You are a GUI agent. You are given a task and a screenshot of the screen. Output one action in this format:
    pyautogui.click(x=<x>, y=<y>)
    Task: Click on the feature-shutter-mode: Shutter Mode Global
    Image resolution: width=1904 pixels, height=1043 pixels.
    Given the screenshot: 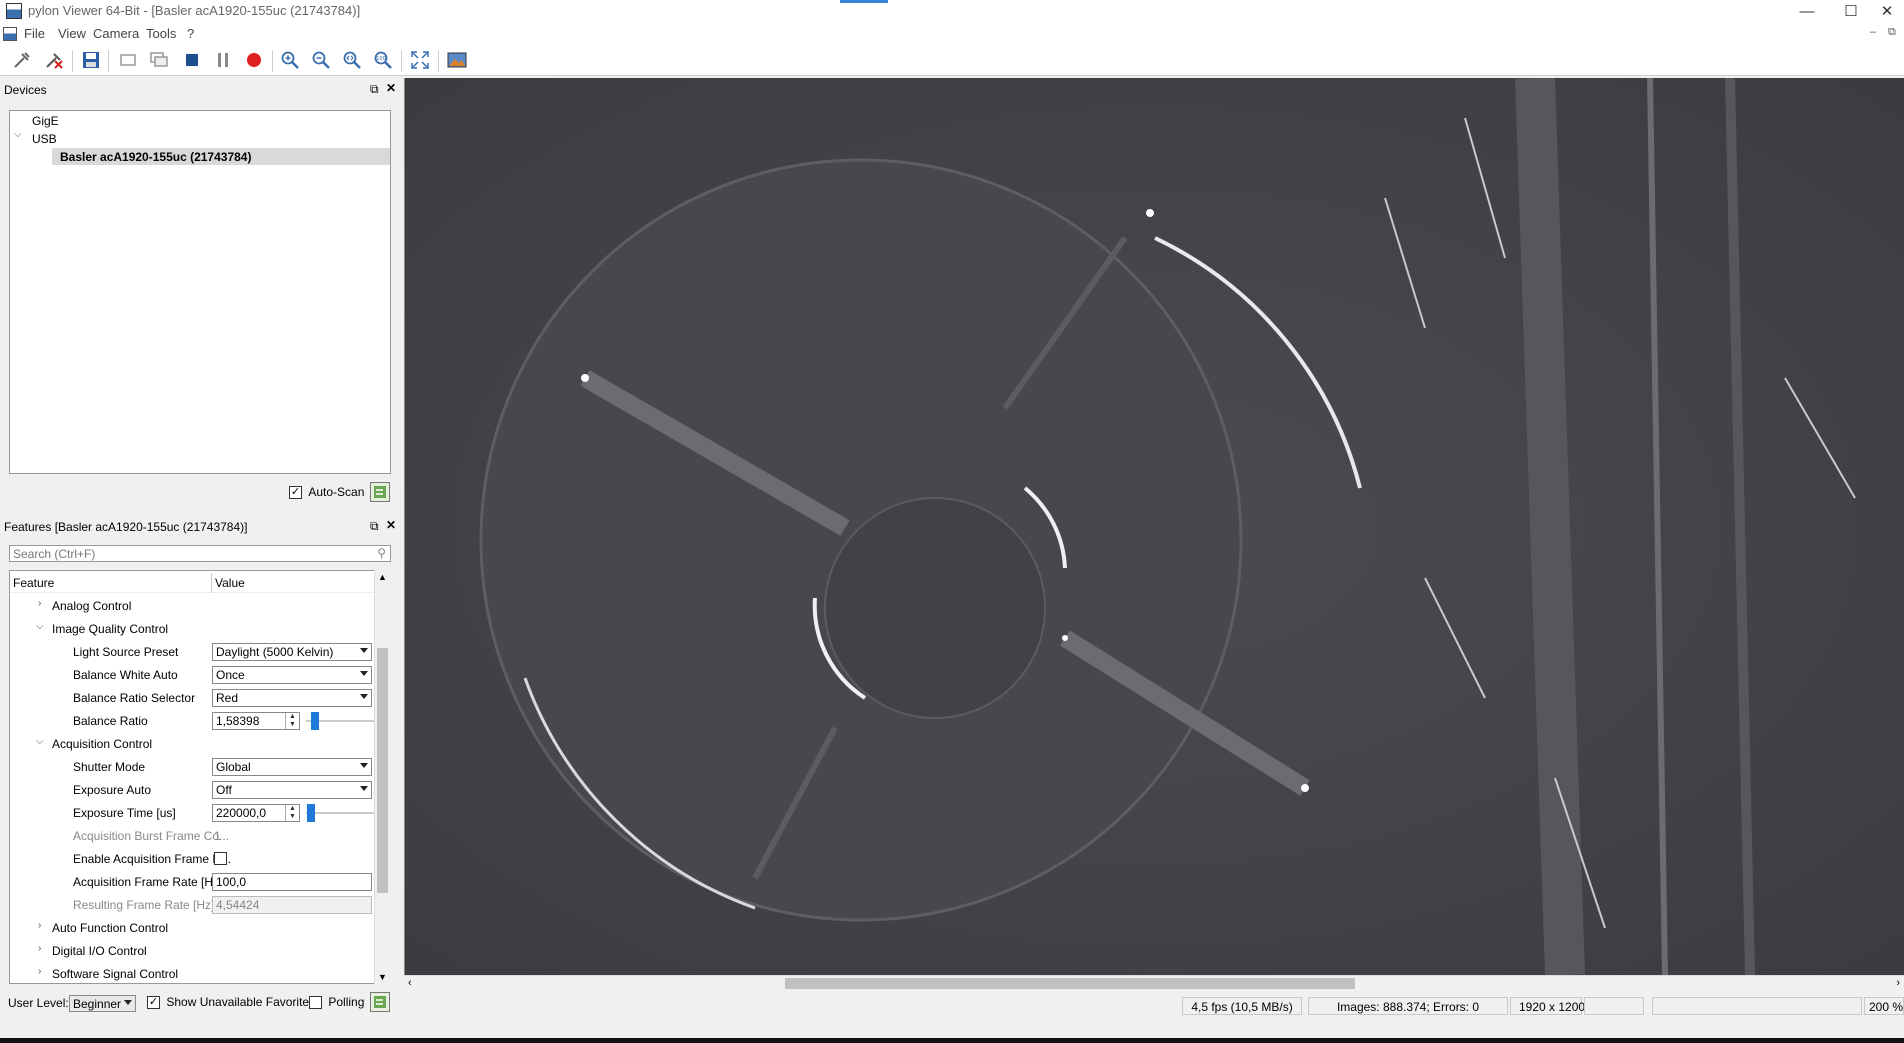 What is the action you would take?
    pyautogui.click(x=193, y=767)
    